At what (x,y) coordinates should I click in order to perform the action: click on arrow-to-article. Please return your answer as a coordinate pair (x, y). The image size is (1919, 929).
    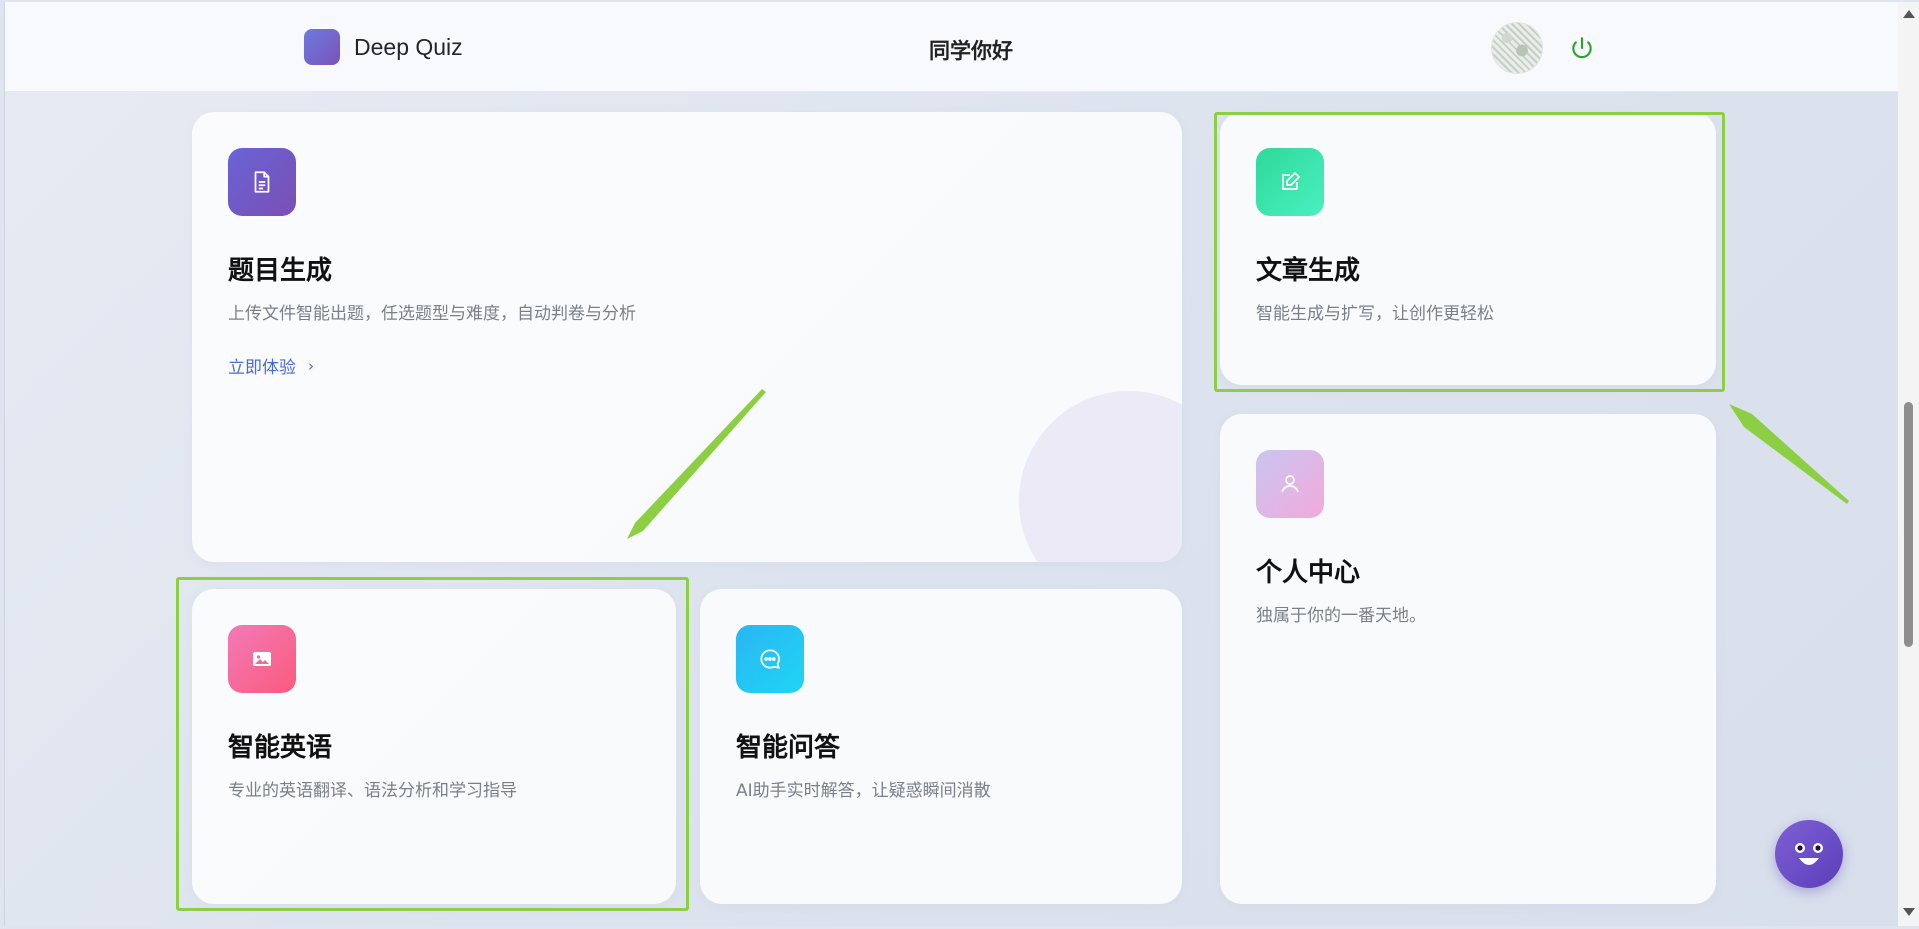
    Looking at the image, I should click on (1789, 454).